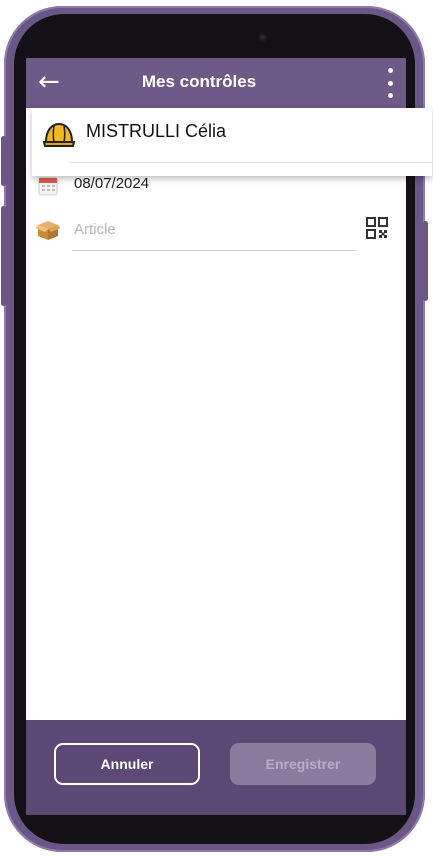 Image resolution: width=433 pixels, height=857 pixels. I want to click on qr-code-icon, so click(377, 230).